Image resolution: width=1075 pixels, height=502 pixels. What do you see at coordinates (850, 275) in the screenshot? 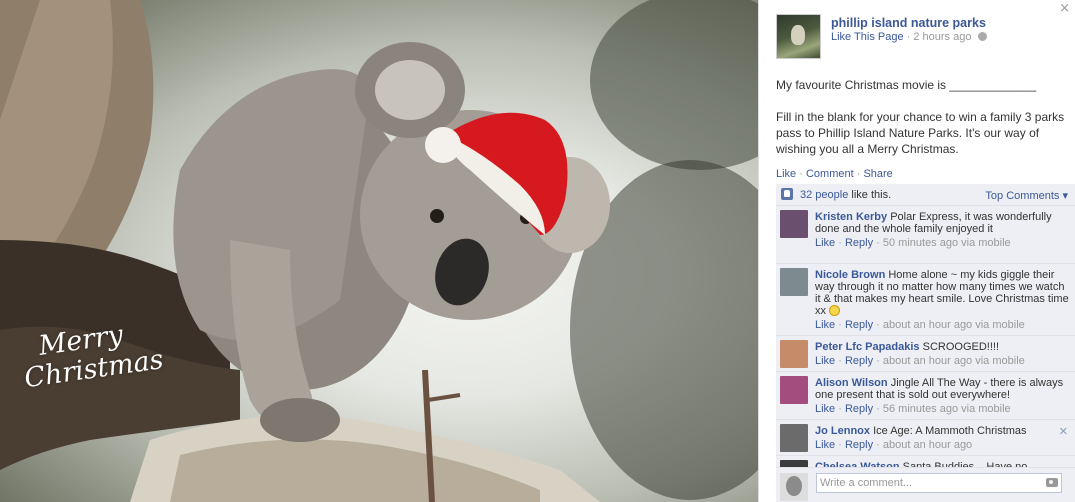
I see `comment-author: Nicole Brown` at bounding box center [850, 275].